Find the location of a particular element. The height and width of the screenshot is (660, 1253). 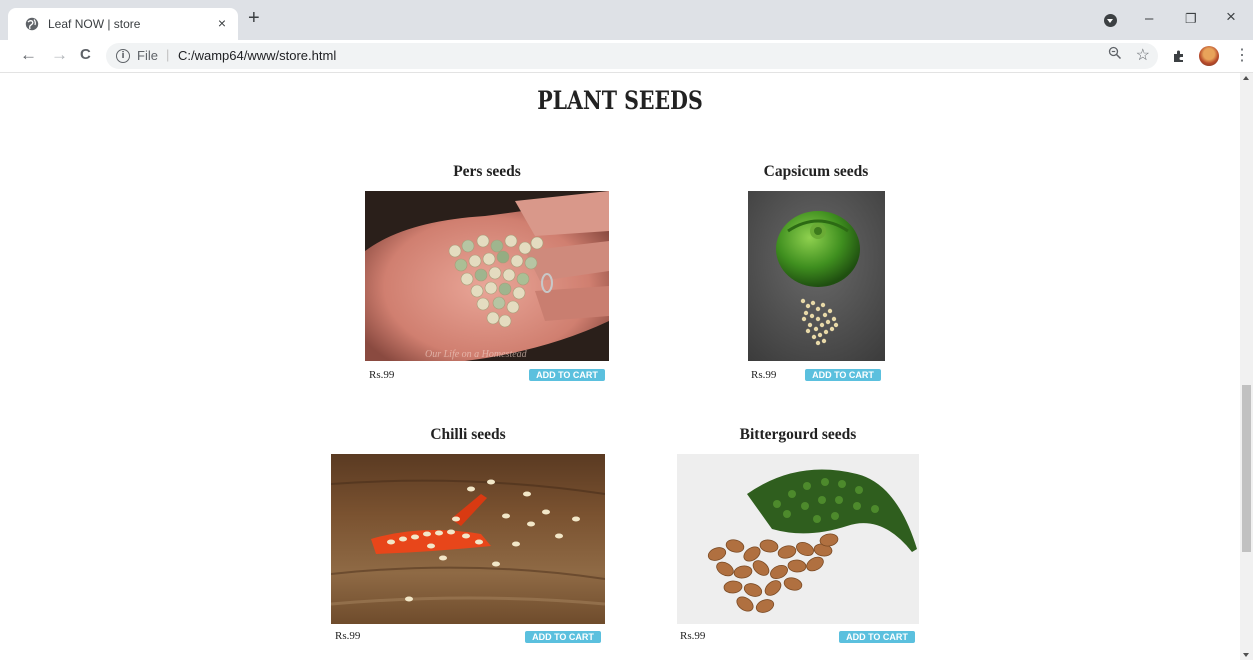

product-image-peas: Our Life on a Homestead is located at coordinates (487, 276).